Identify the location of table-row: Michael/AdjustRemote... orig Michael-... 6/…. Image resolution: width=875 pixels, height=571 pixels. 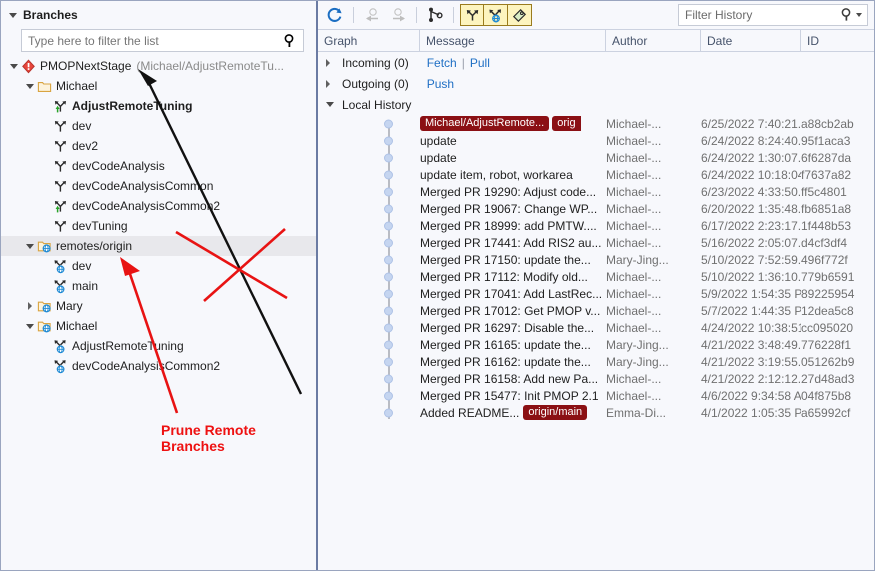
(596, 123).